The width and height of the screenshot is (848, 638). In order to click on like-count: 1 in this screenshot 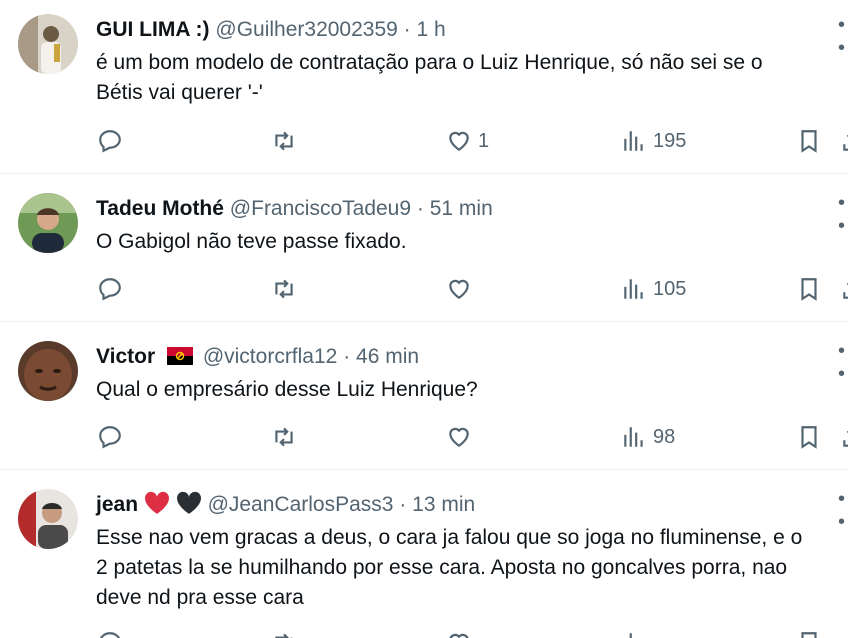, I will do `click(484, 140)`.